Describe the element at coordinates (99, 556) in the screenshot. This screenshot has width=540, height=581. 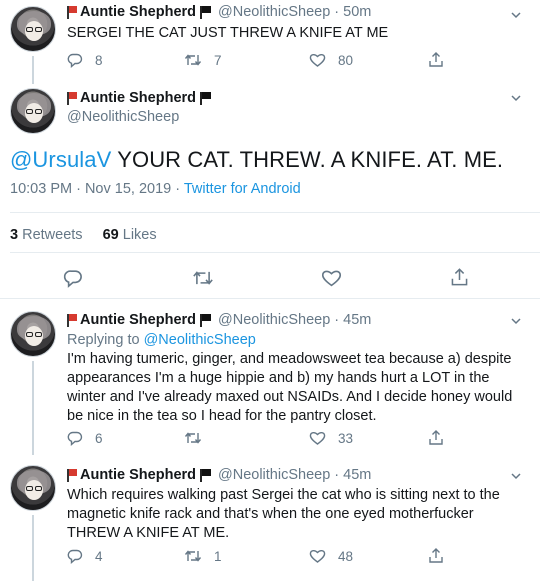
I see `reply-count: 4` at that location.